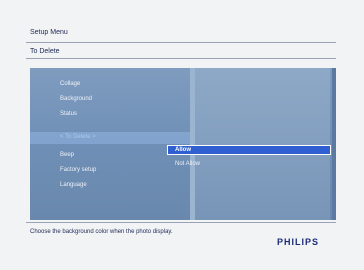 This screenshot has height=270, width=364. What do you see at coordinates (187, 164) in the screenshot?
I see `option-not-allow: Not Allow` at bounding box center [187, 164].